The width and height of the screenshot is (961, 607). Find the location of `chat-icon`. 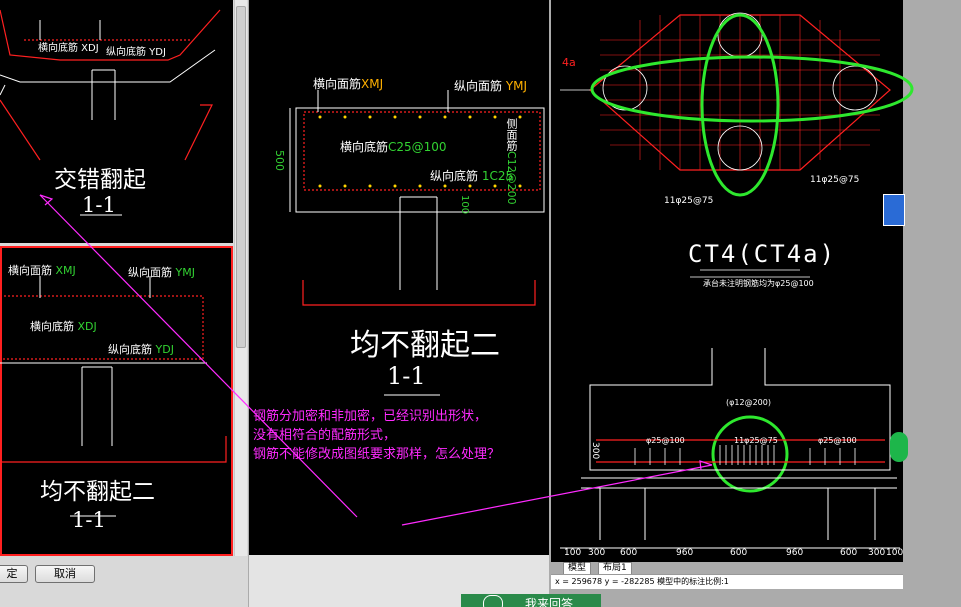

chat-icon is located at coordinates (493, 601).